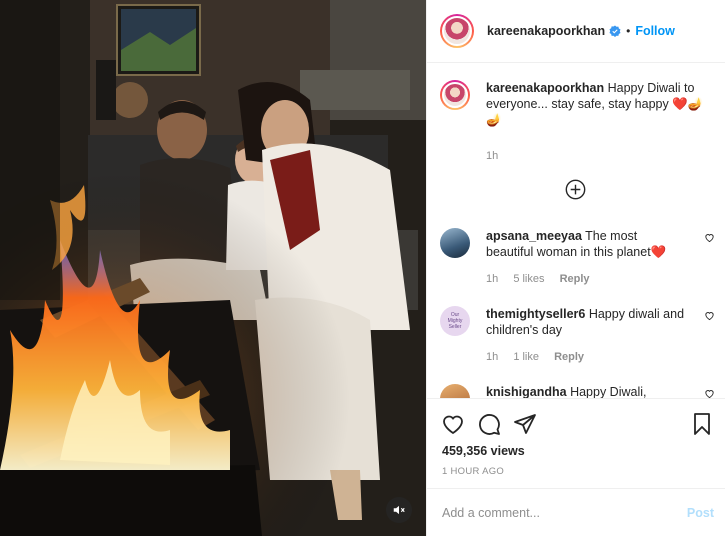 The height and width of the screenshot is (536, 725). What do you see at coordinates (453, 424) in the screenshot?
I see `like-heart-icon` at bounding box center [453, 424].